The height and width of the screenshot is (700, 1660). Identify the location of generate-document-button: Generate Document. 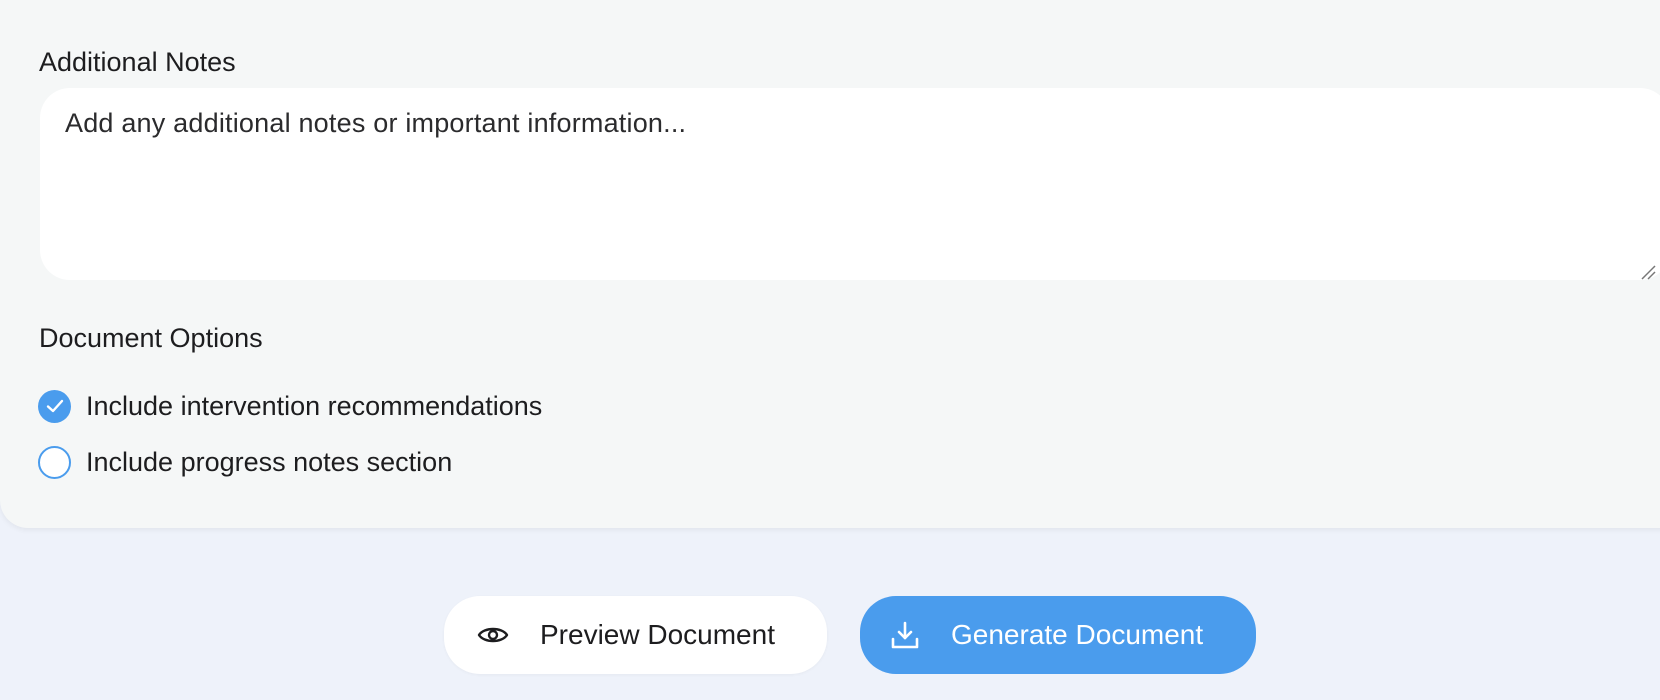
(1058, 635).